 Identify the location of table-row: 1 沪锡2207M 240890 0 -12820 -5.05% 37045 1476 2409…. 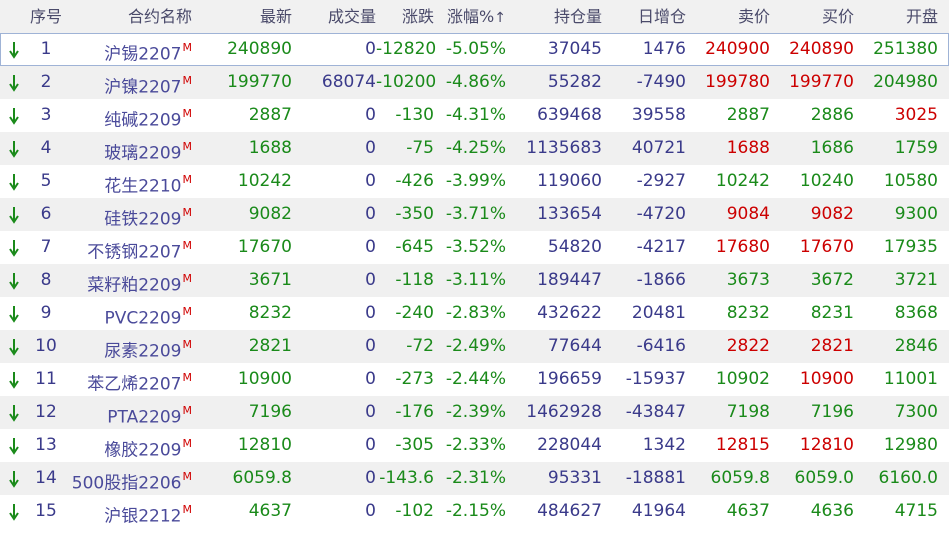
(474, 49).